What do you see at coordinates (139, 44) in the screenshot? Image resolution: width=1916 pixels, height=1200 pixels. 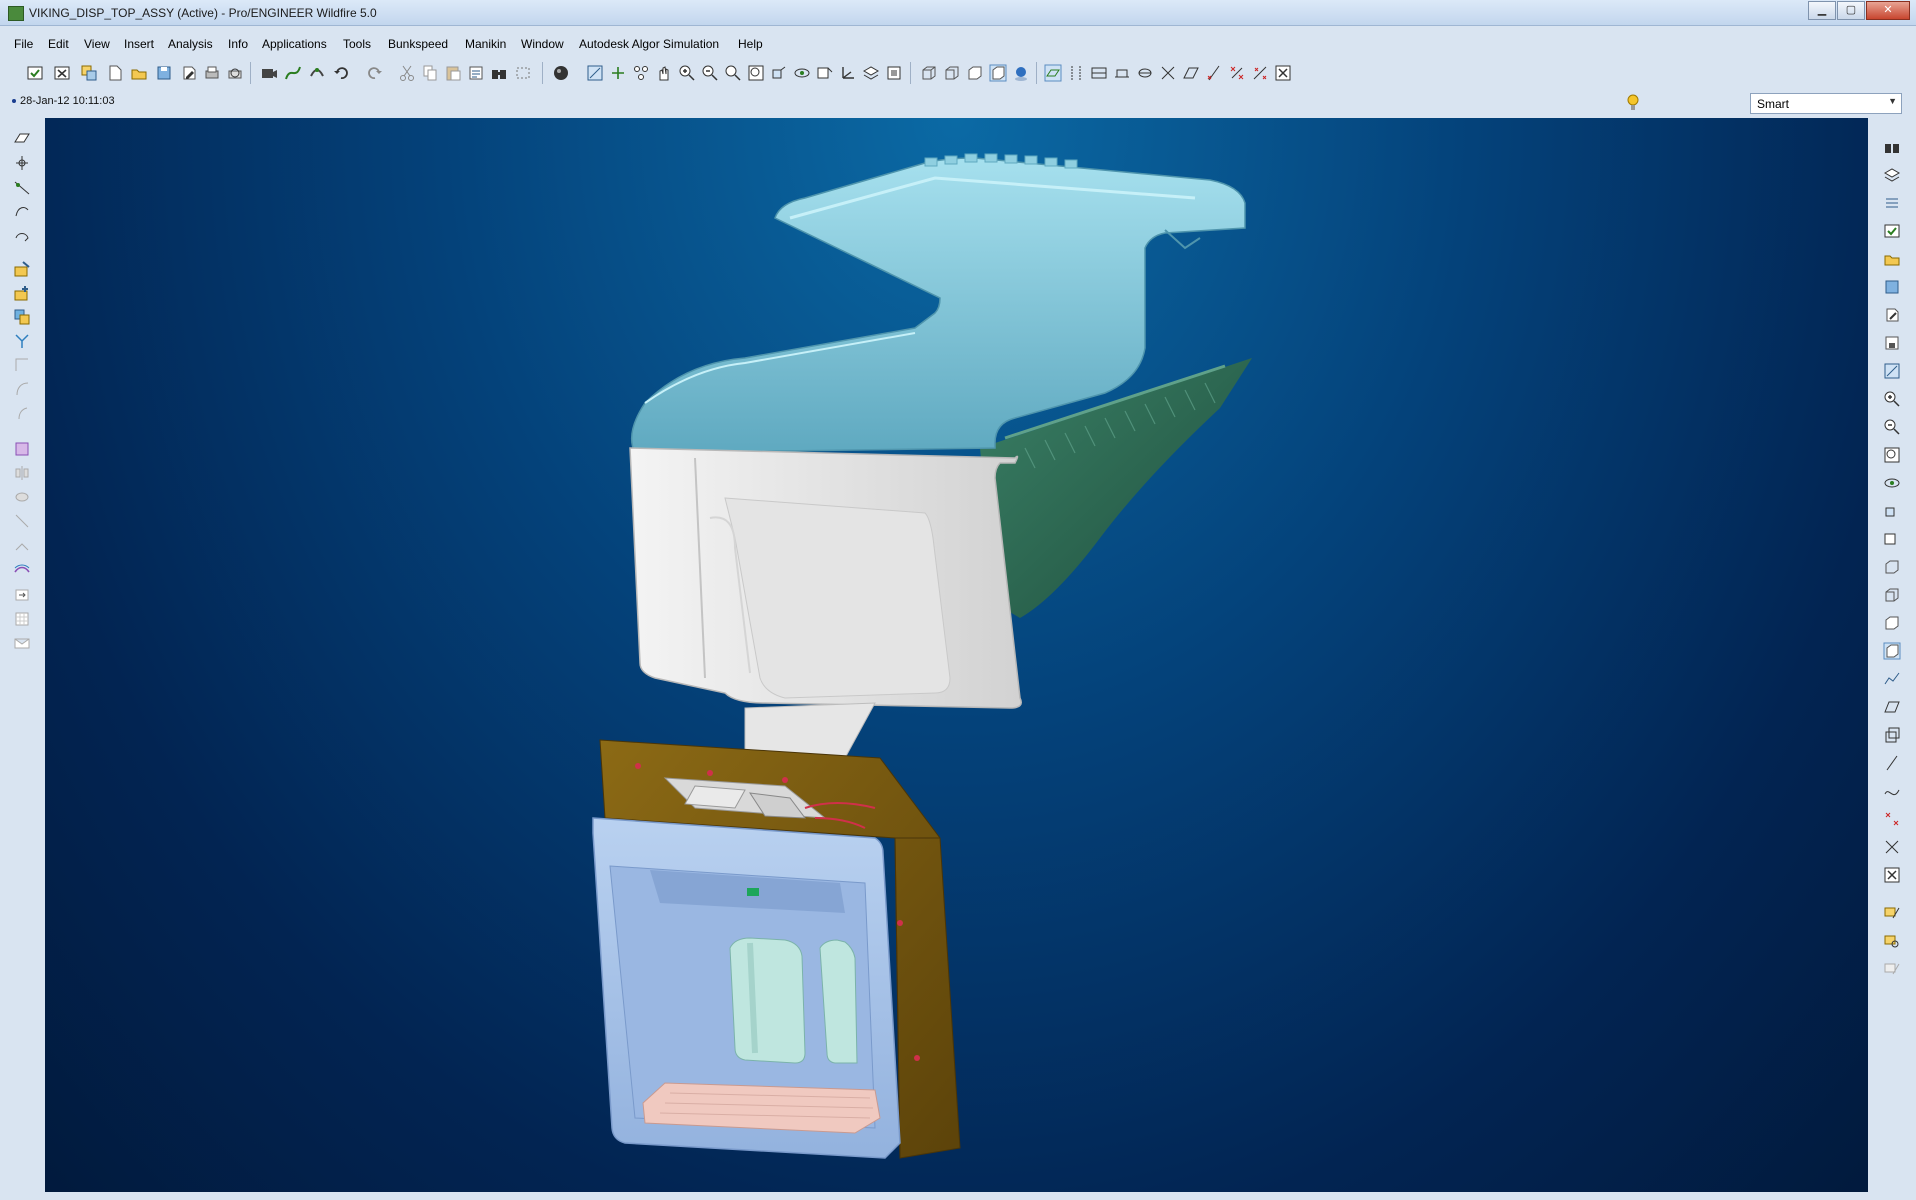 I see `menu-insert: Insert` at bounding box center [139, 44].